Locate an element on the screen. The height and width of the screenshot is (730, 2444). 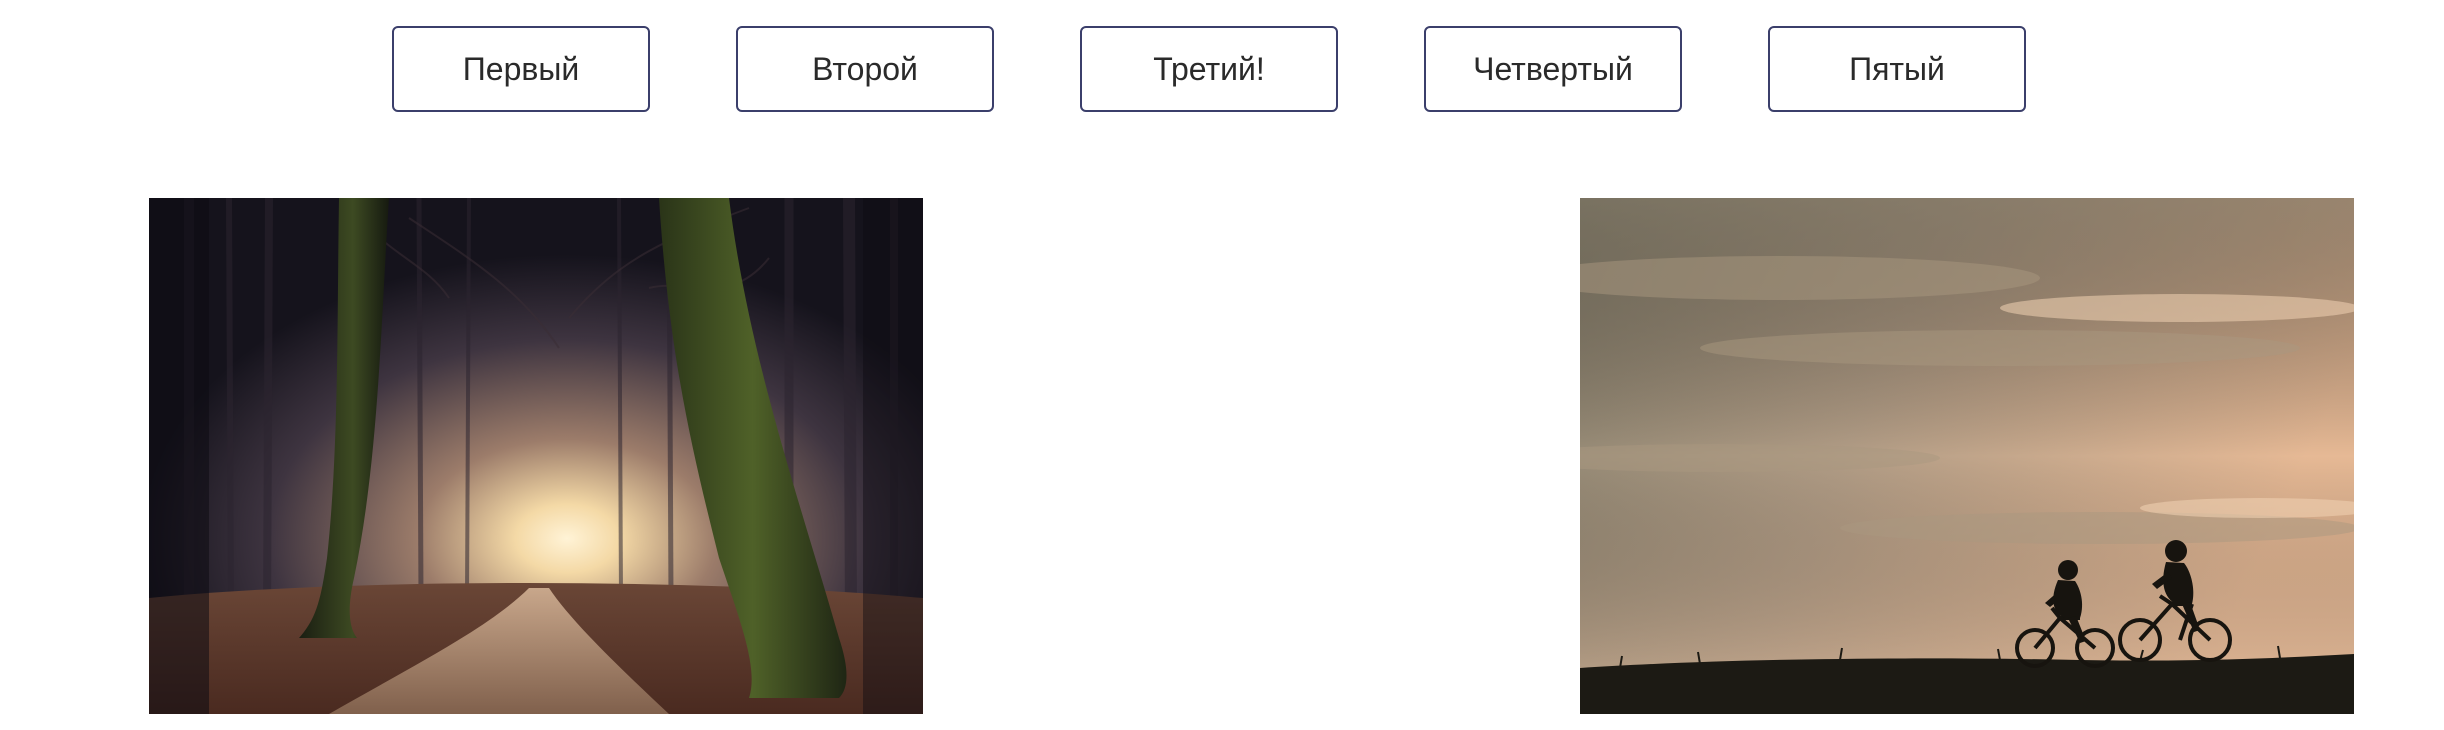
button-first: Первый is located at coordinates (521, 69).